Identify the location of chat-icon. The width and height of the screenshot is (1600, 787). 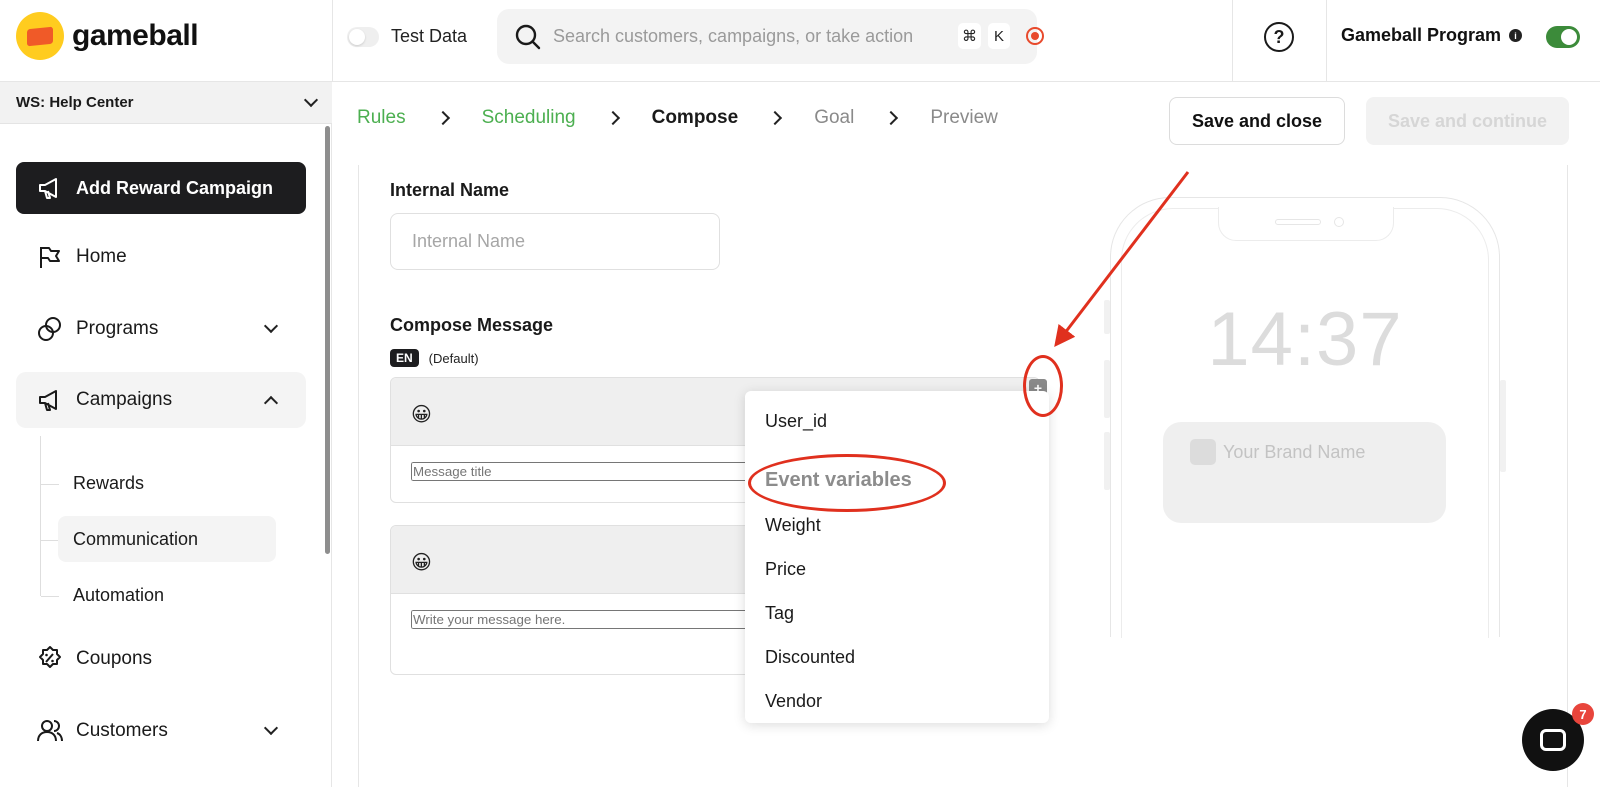
(1553, 740).